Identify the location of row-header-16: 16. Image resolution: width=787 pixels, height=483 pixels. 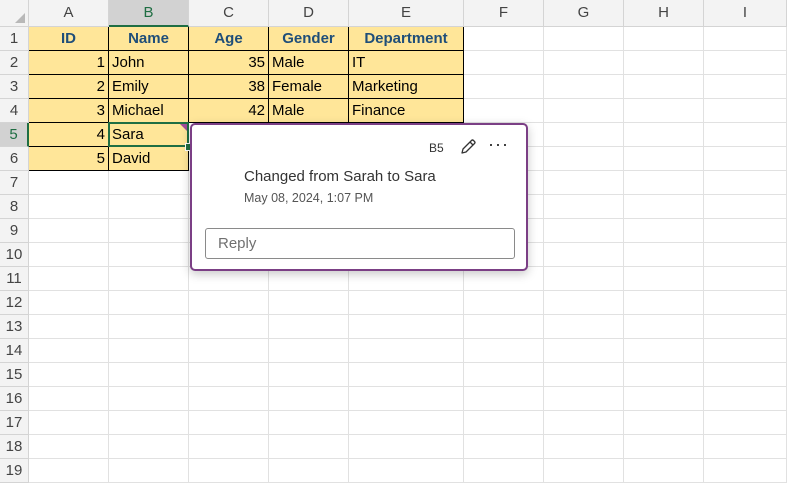
(14, 399).